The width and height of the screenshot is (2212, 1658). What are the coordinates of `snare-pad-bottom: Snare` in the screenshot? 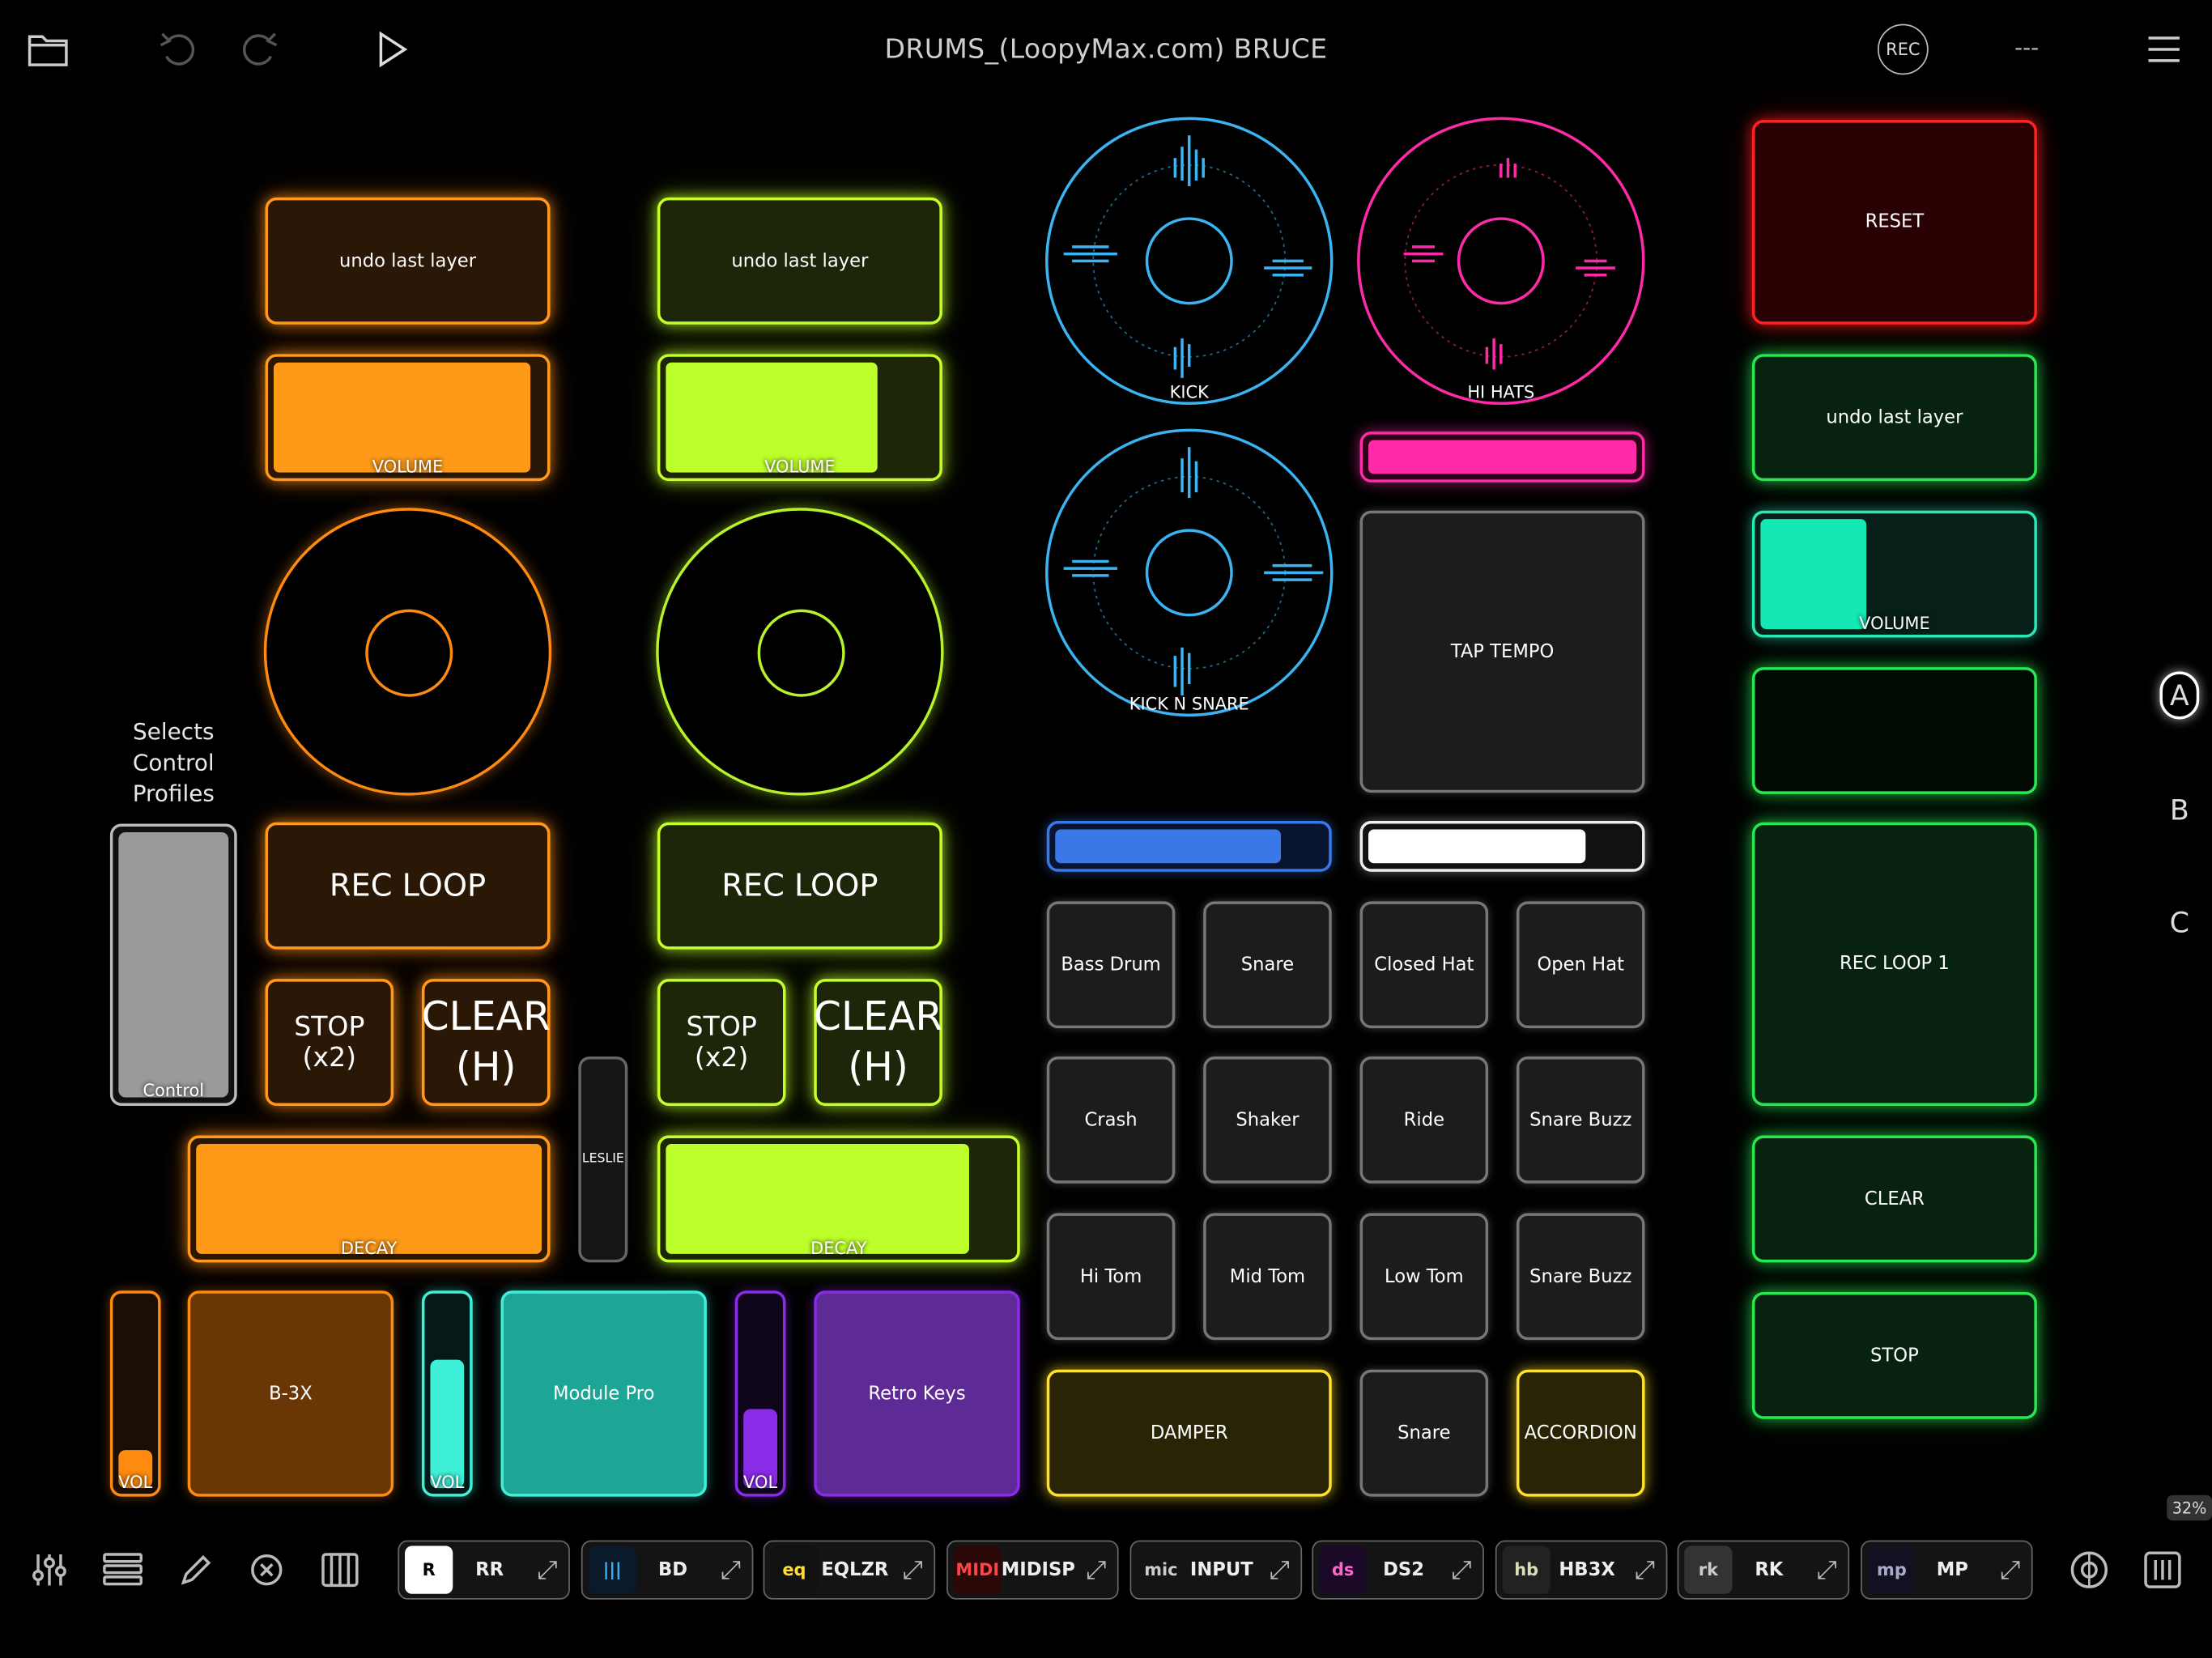 It's located at (1424, 1433).